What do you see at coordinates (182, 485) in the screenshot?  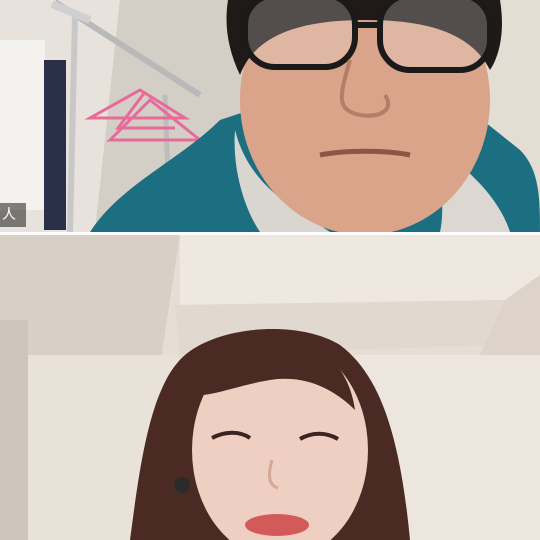 I see `earphone-icon` at bounding box center [182, 485].